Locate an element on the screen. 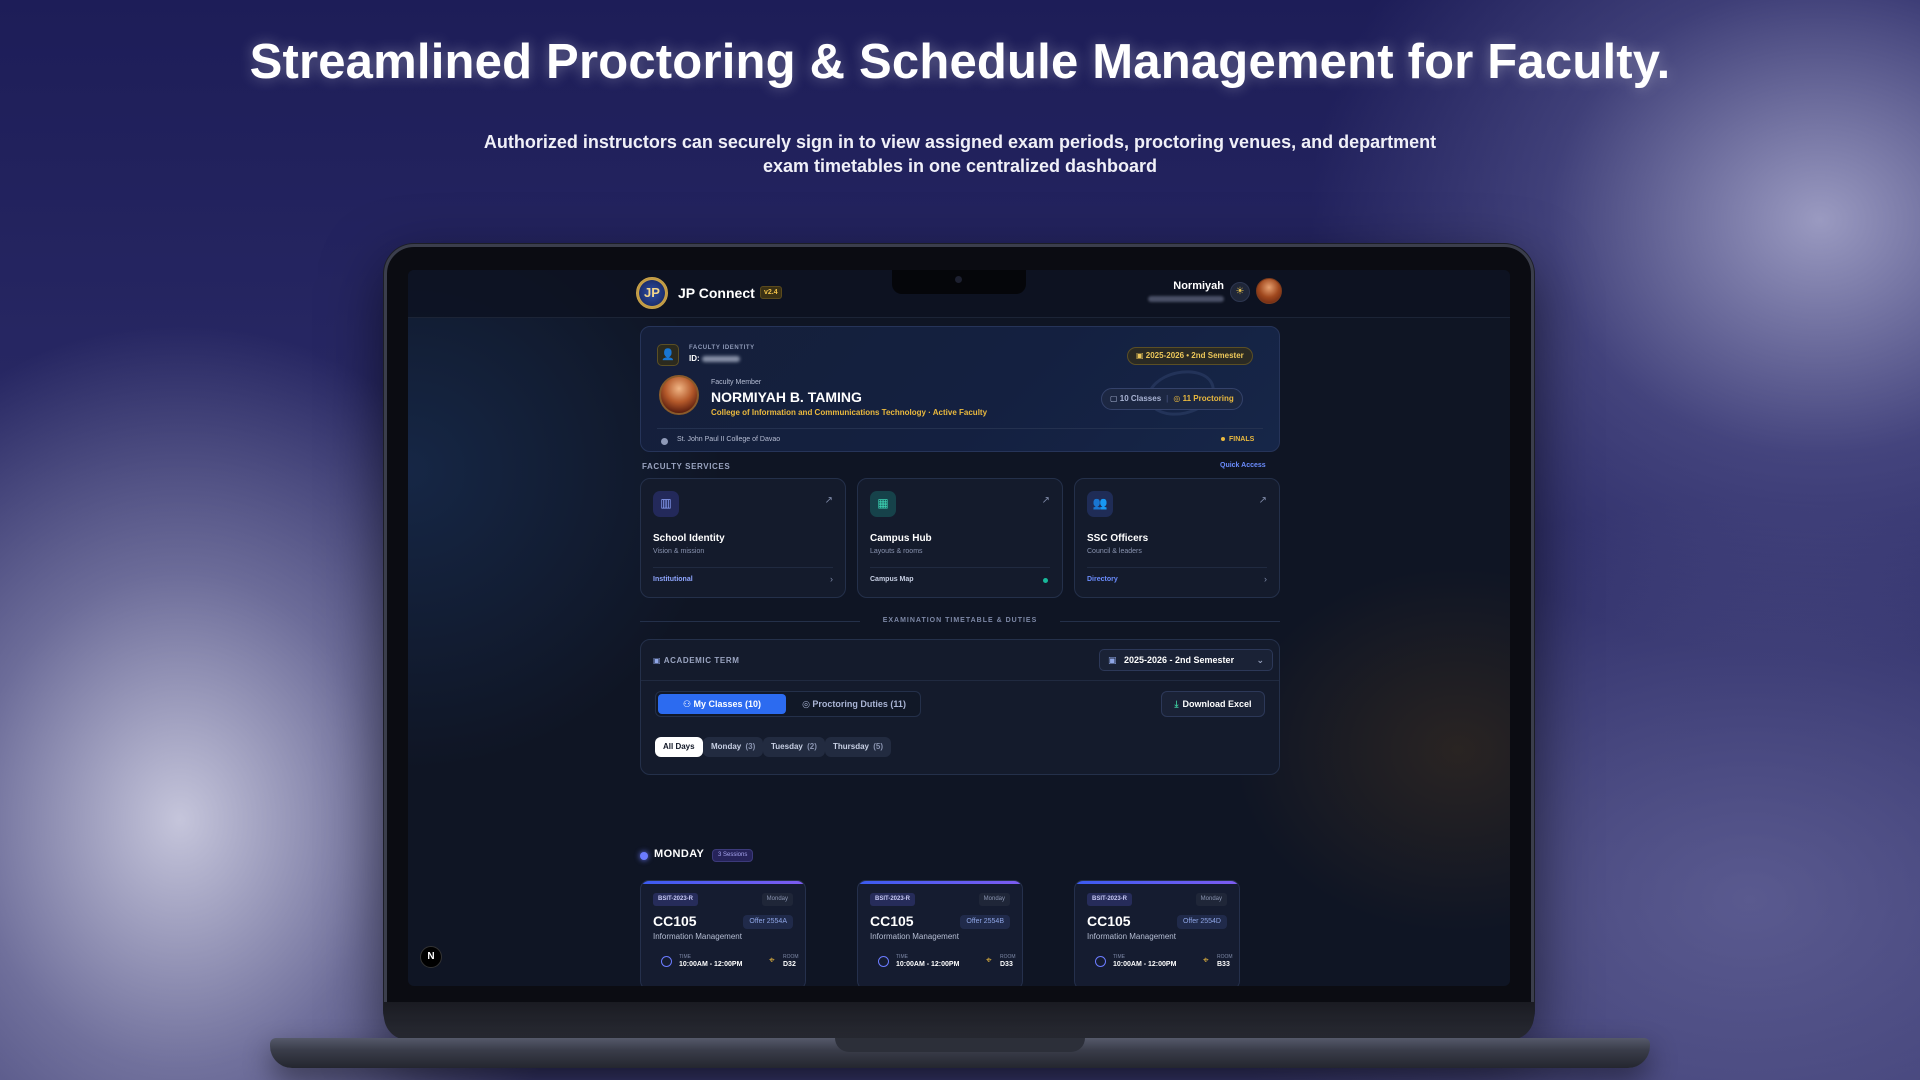 The image size is (1920, 1080). service-link: Directory is located at coordinates (1102, 579).